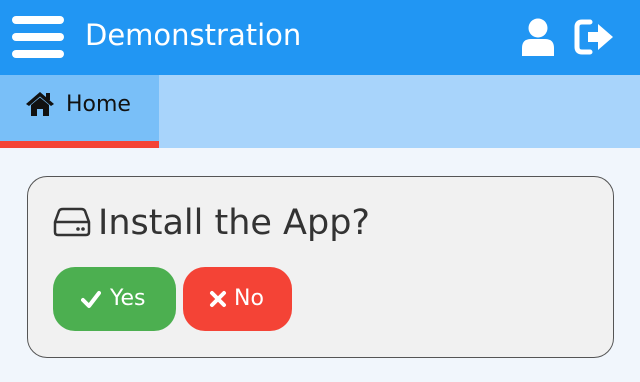 The image size is (640, 382). I want to click on user-icon, so click(538, 37).